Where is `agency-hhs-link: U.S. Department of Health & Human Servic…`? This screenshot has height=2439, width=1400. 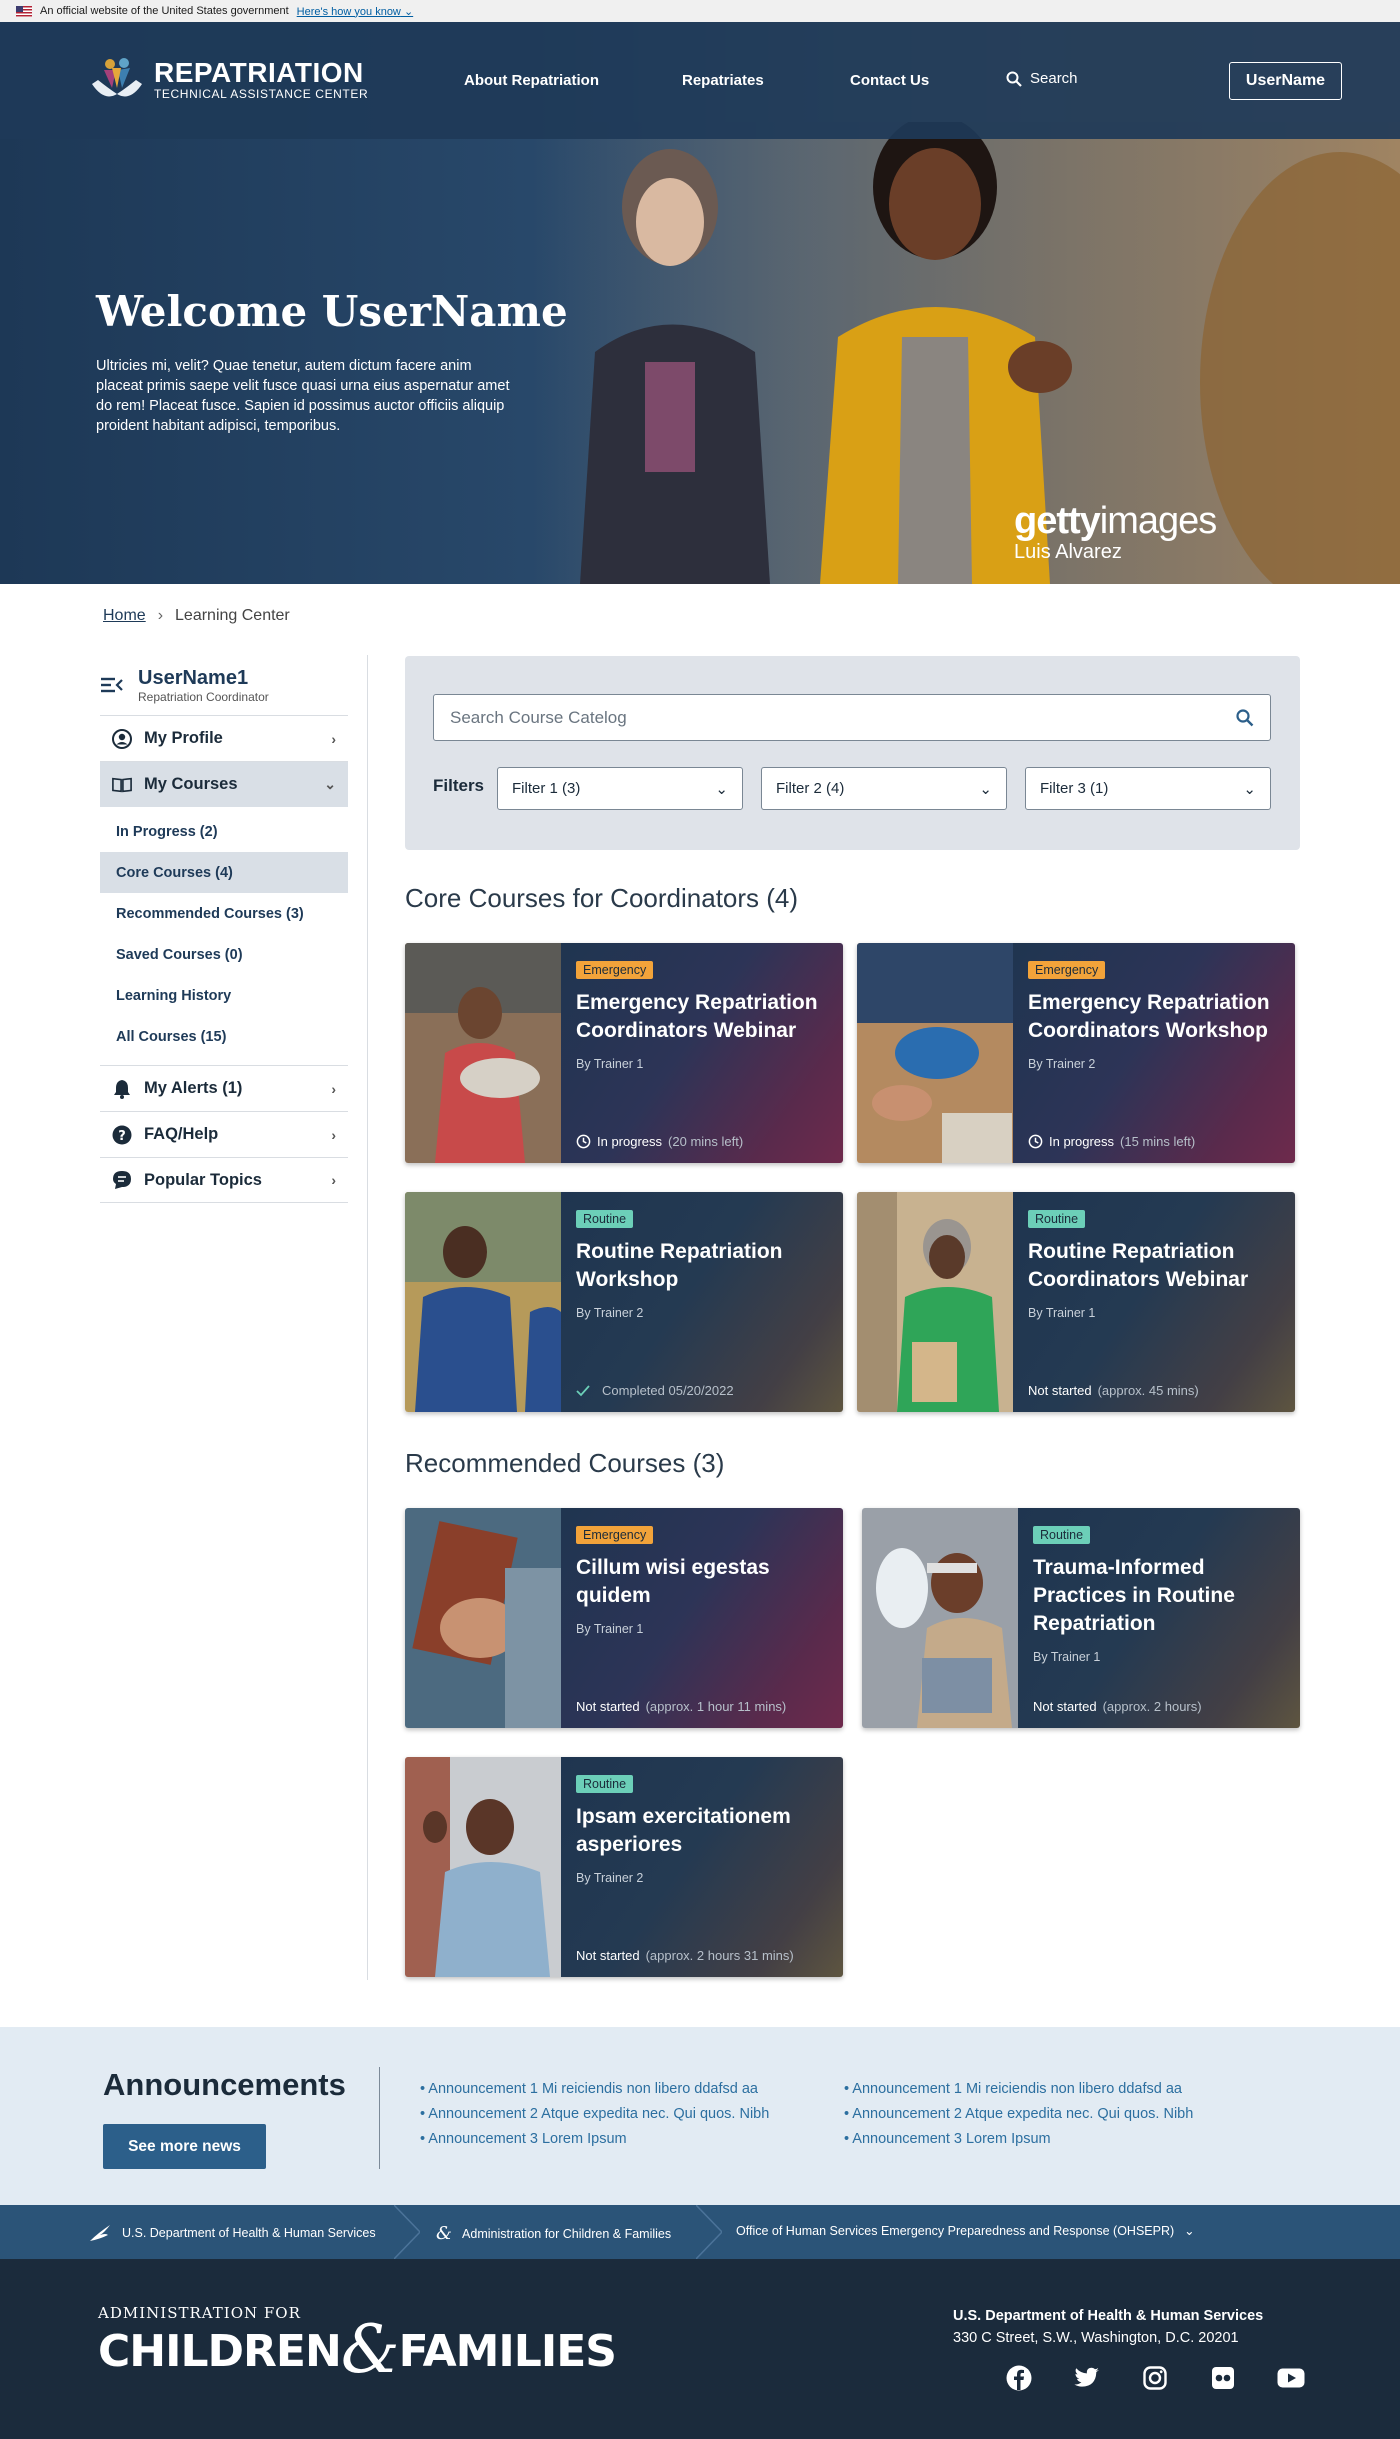 agency-hhs-link: U.S. Department of Health & Human Servic… is located at coordinates (232, 2233).